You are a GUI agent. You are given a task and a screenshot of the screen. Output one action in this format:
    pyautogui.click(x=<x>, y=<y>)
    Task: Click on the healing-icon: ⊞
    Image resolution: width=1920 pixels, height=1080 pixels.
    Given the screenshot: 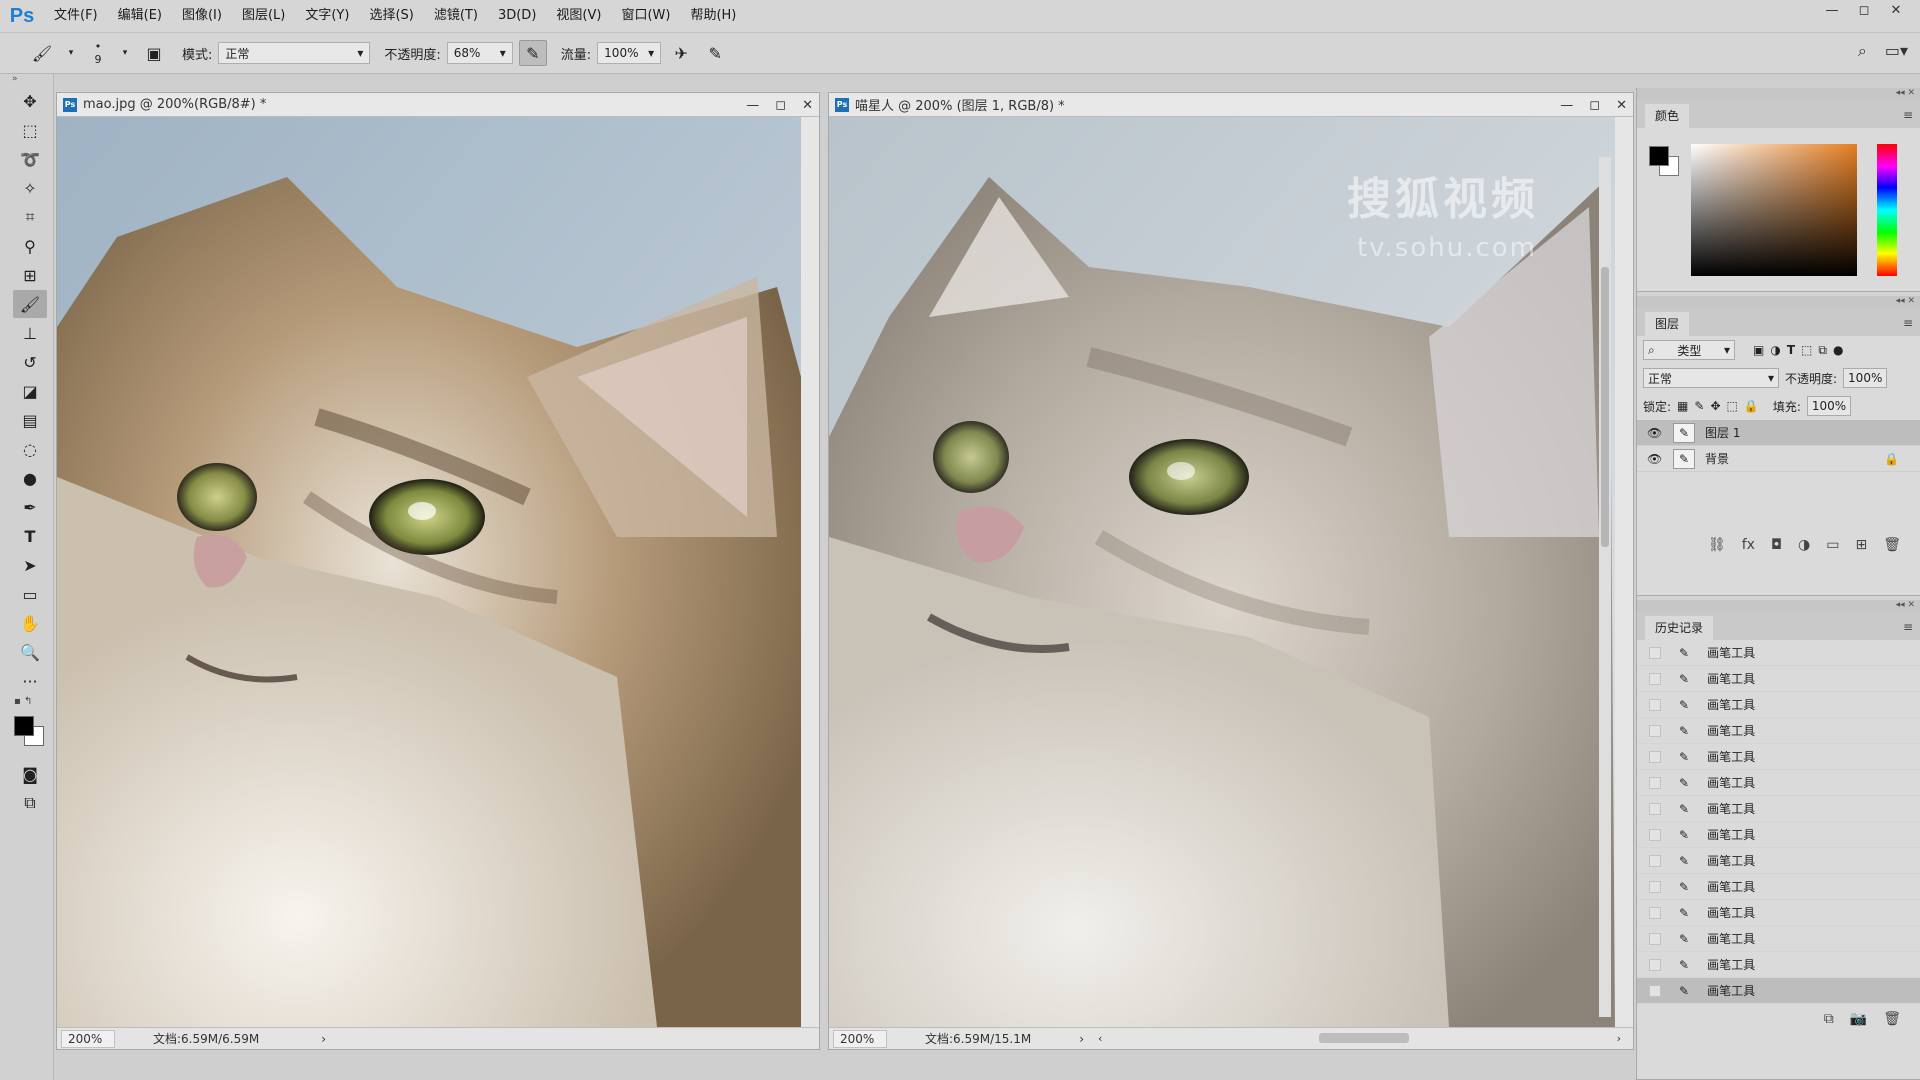 What is the action you would take?
    pyautogui.click(x=30, y=275)
    